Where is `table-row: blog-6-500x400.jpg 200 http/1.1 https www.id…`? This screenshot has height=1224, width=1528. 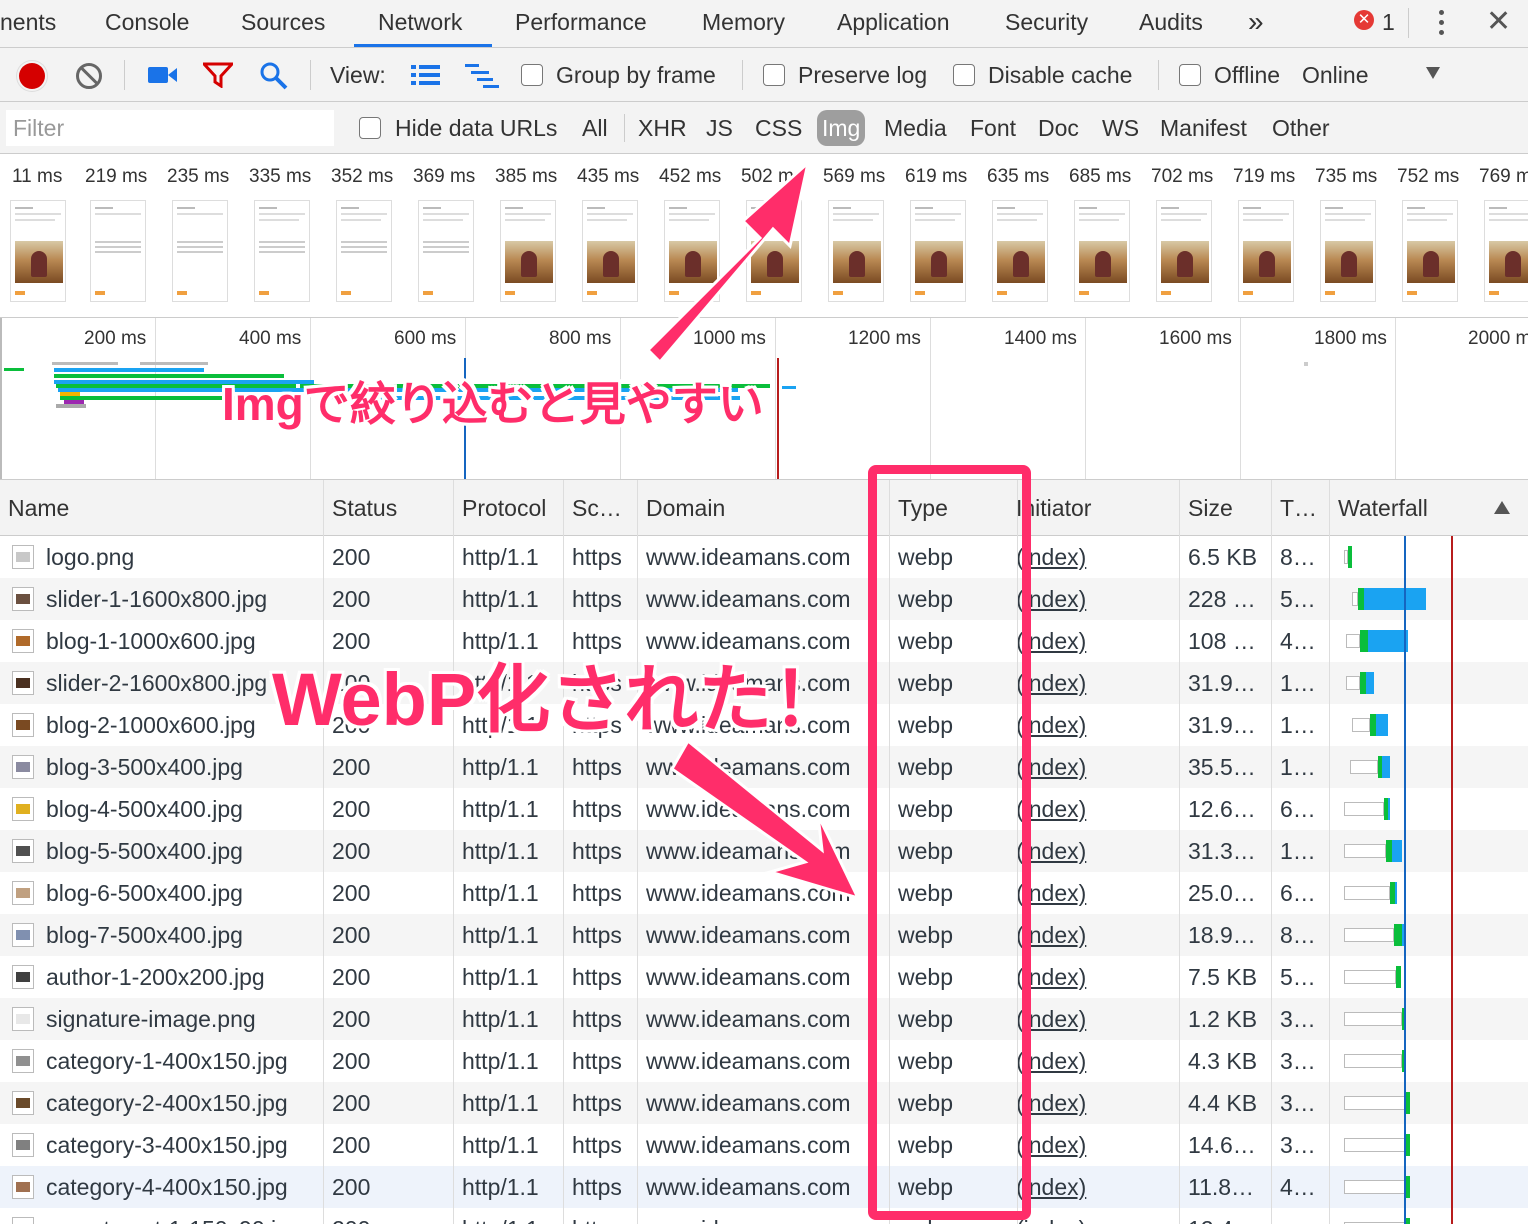
table-row: blog-6-500x400.jpg 200 http/1.1 https www.id… is located at coordinates (764, 893).